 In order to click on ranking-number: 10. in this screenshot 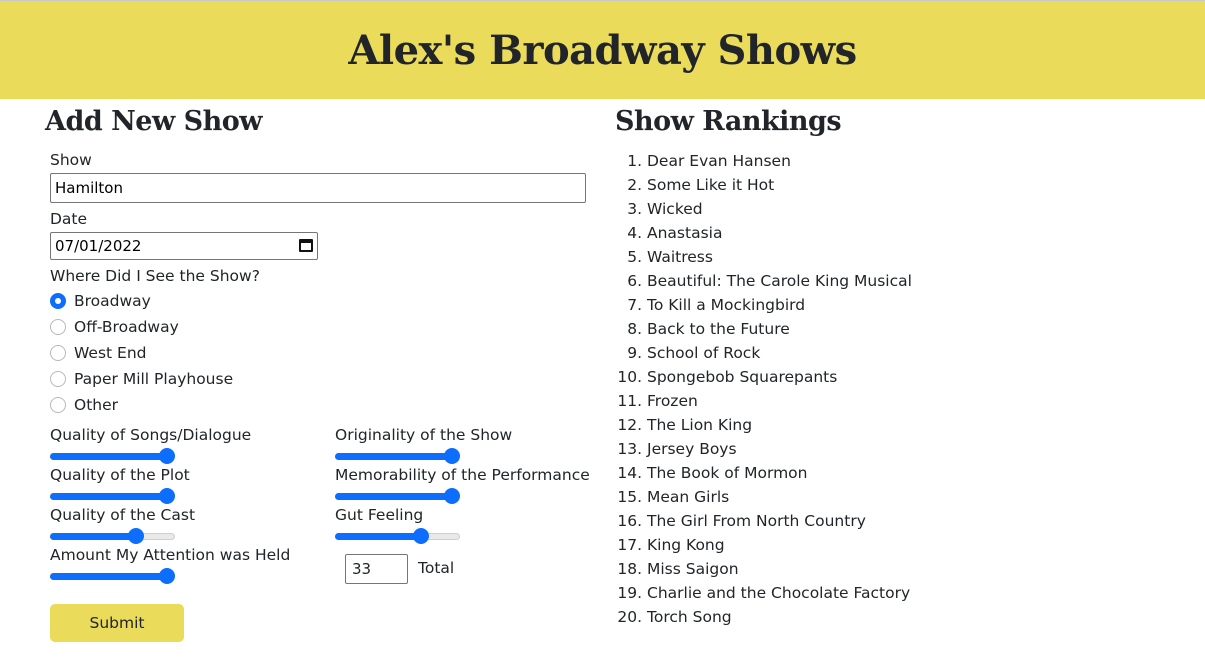, I will do `click(632, 377)`.